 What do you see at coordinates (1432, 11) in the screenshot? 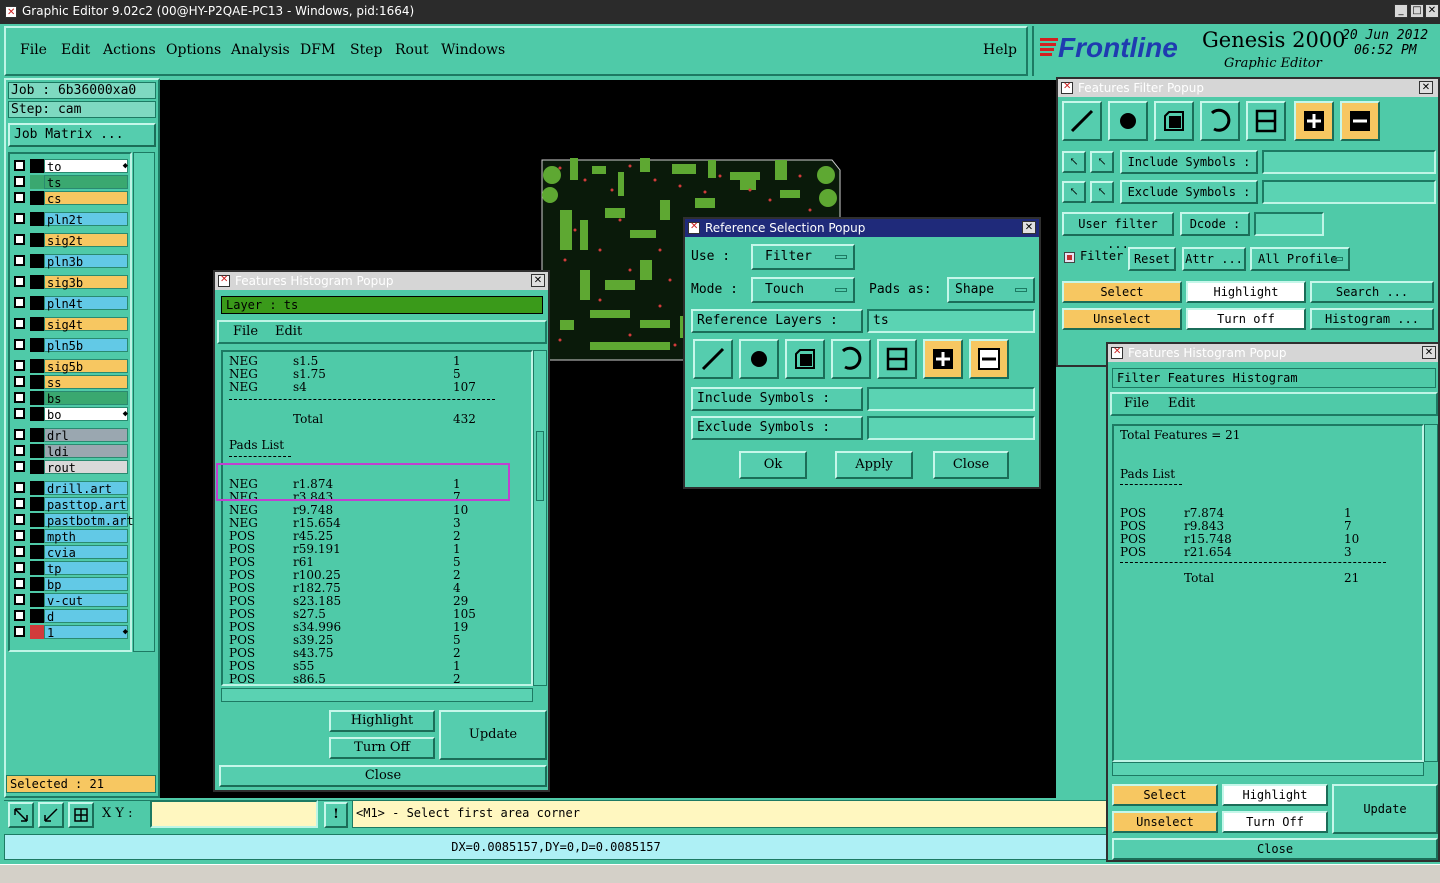
I see `close-window-button: ✕` at bounding box center [1432, 11].